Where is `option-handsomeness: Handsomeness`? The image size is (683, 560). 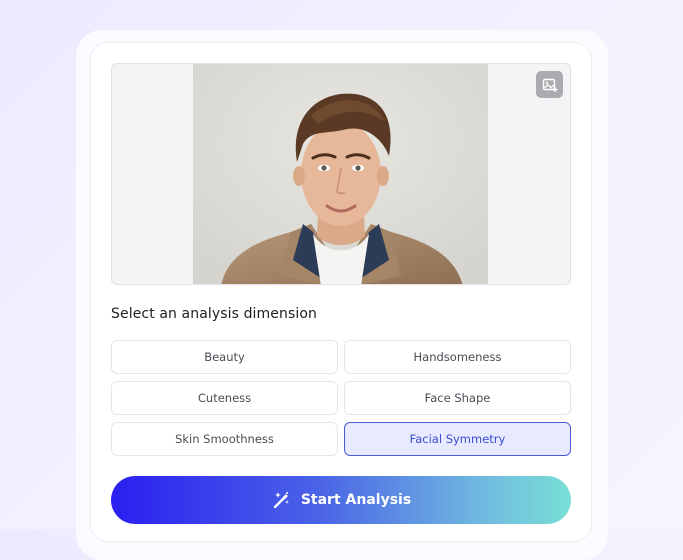
option-handsomeness: Handsomeness is located at coordinates (457, 357).